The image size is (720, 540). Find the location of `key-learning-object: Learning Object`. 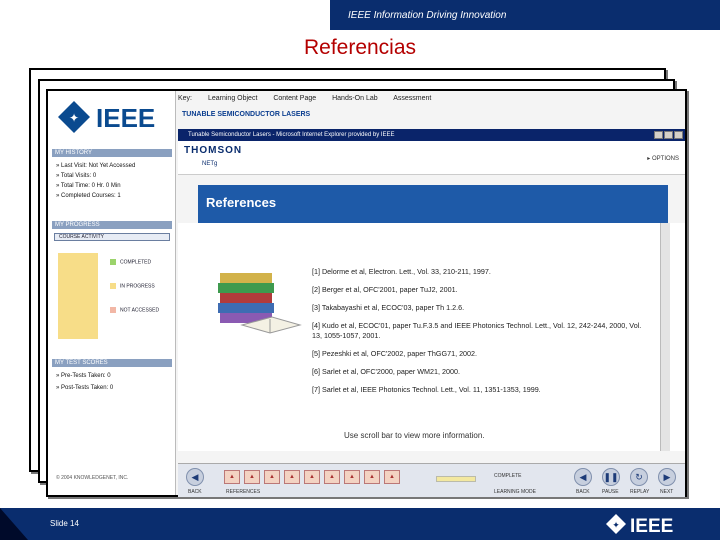

key-learning-object: Learning Object is located at coordinates (232, 98).